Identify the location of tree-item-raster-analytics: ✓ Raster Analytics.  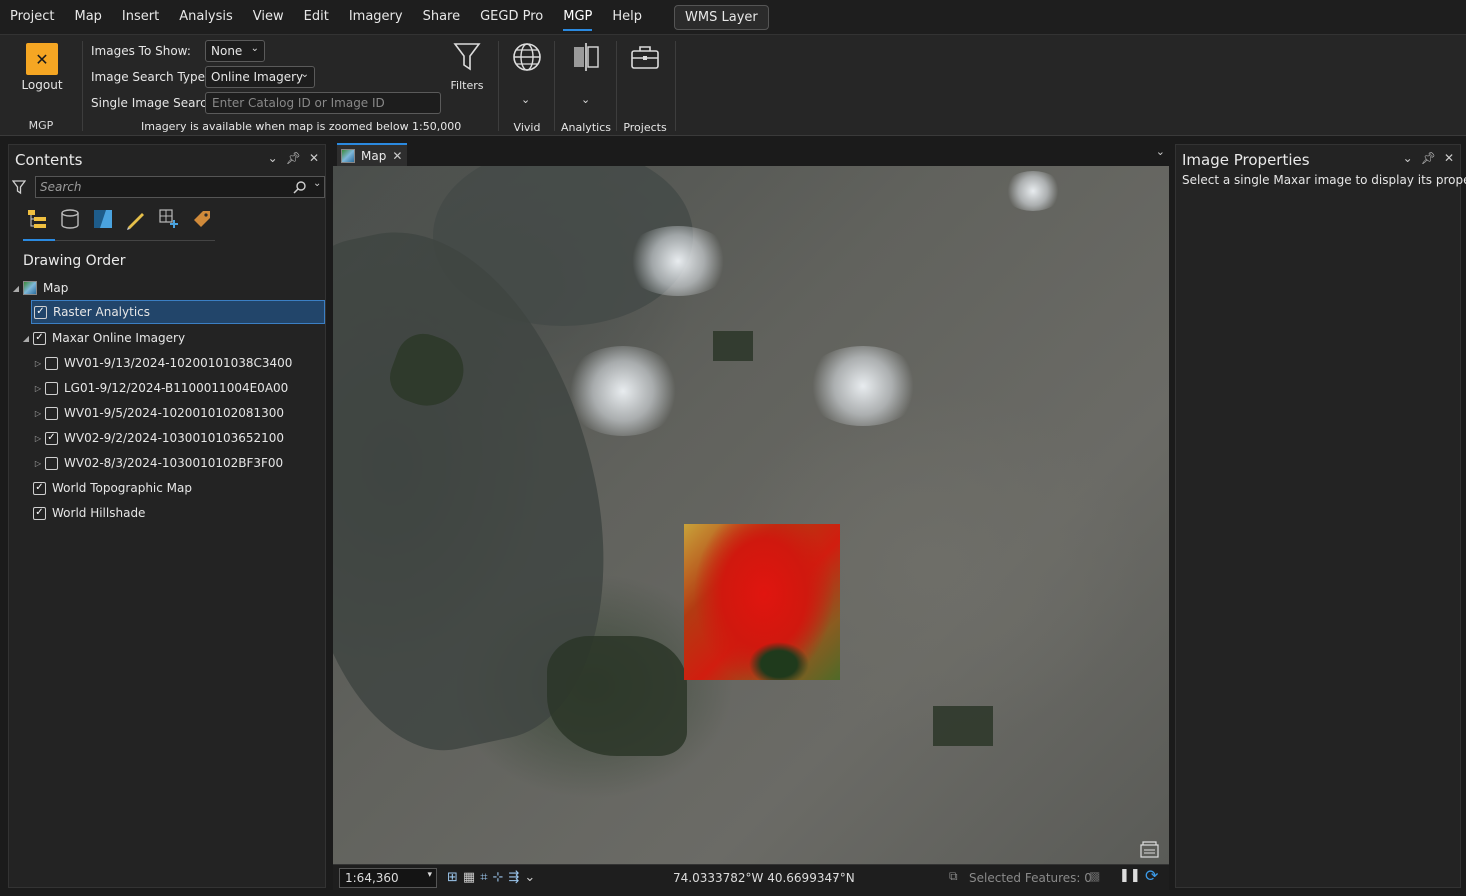
(178, 312).